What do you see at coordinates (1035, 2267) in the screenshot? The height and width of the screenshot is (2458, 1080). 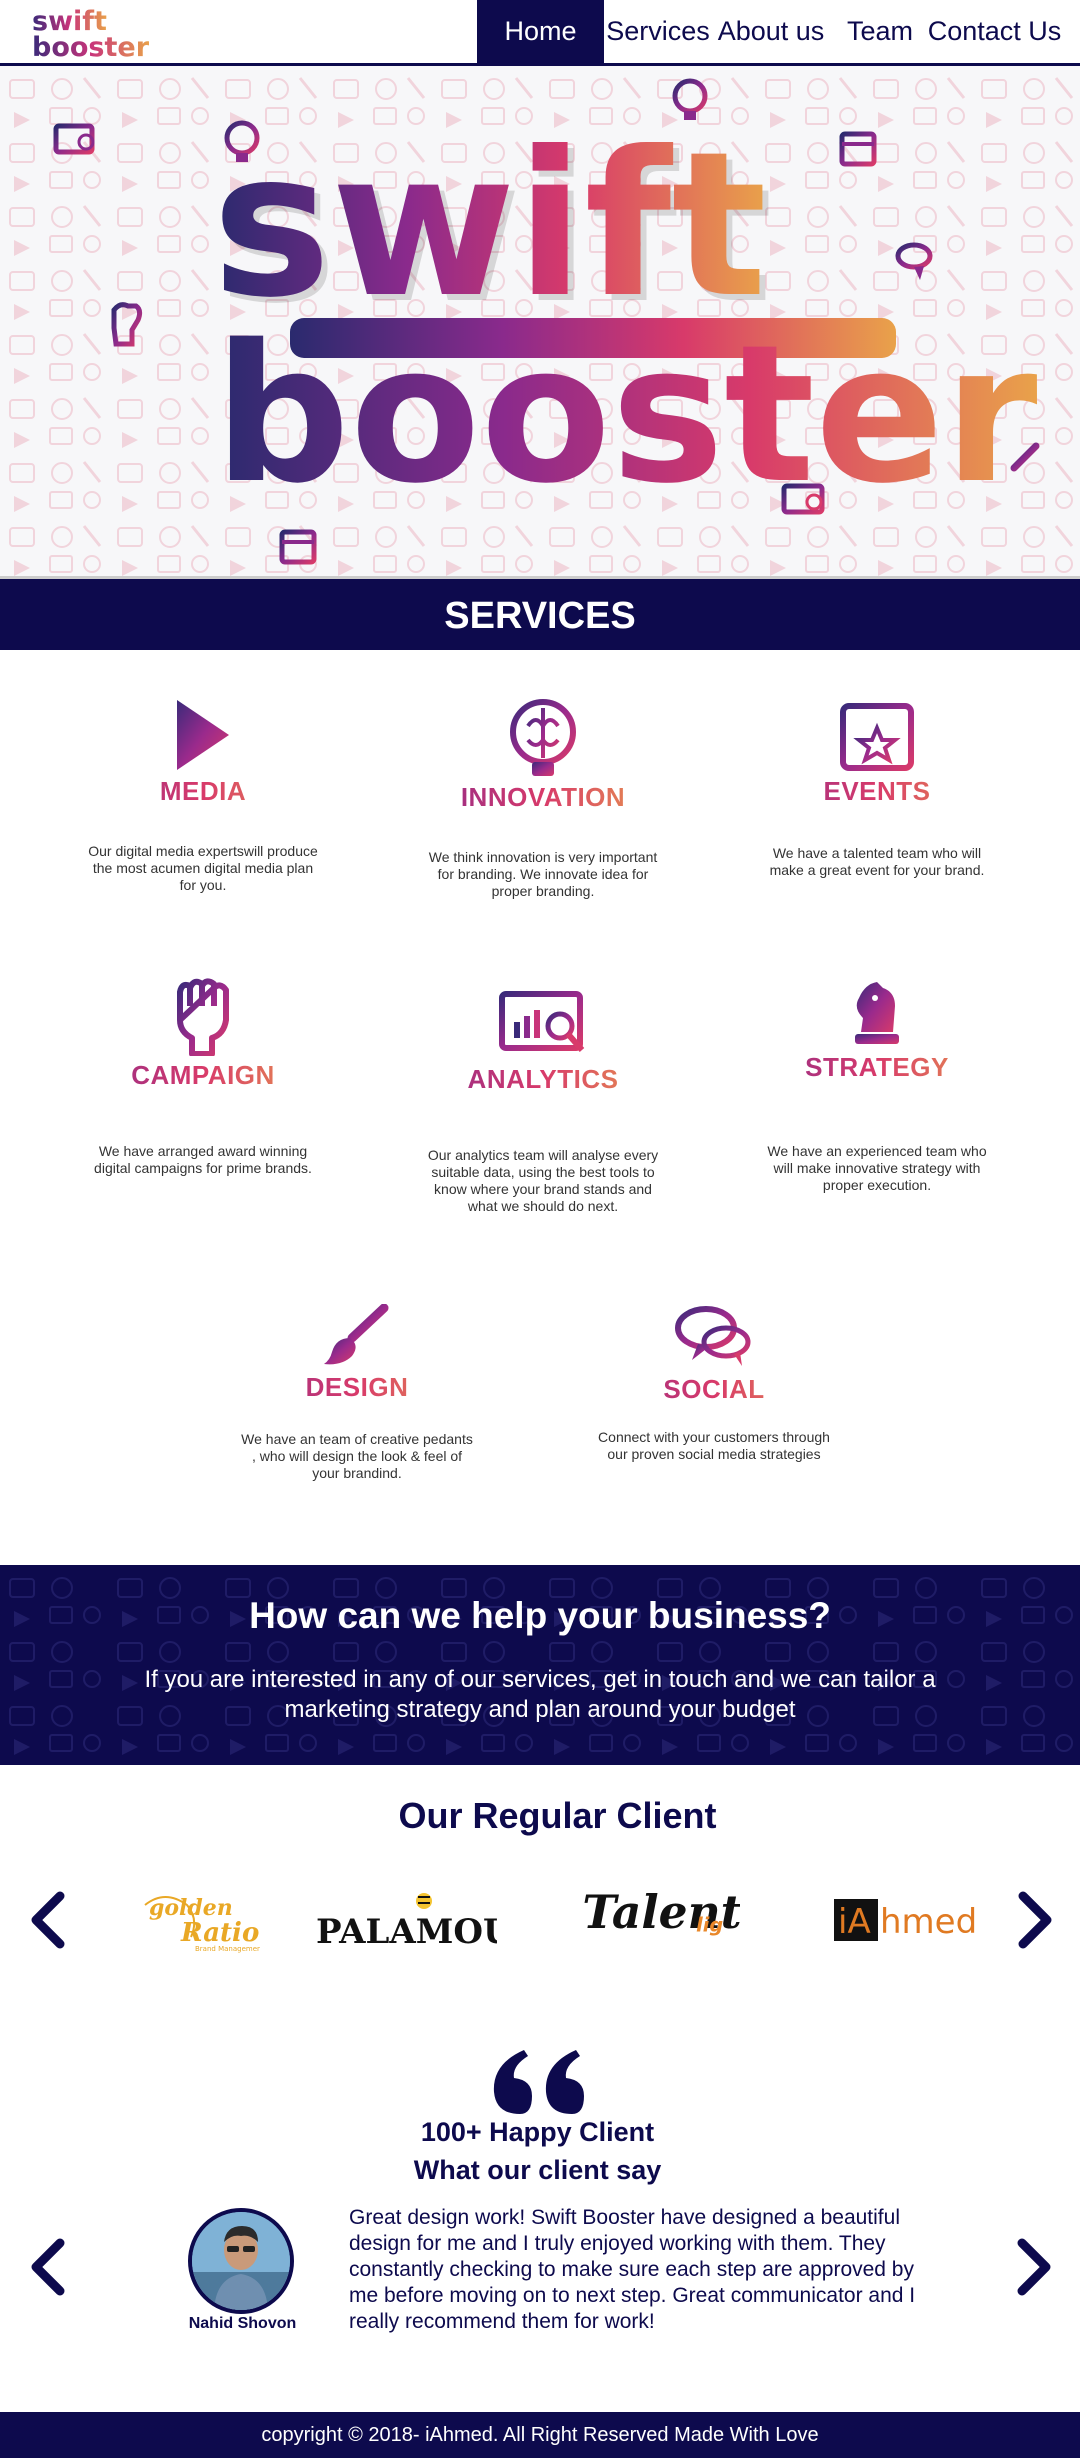 I see `testimonial-next-arrow-icon` at bounding box center [1035, 2267].